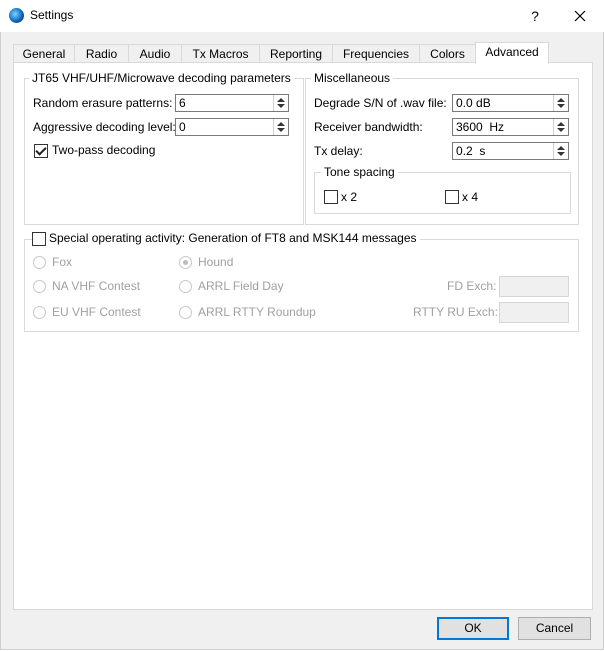 This screenshot has width=604, height=651. I want to click on degrade-sn-value: 0.0 dB, so click(473, 103).